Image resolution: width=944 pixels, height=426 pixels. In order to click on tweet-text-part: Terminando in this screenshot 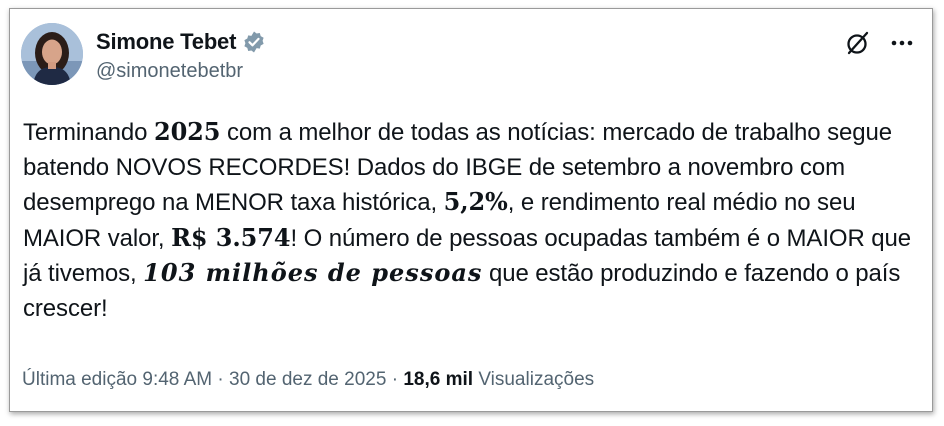, I will do `click(88, 132)`.